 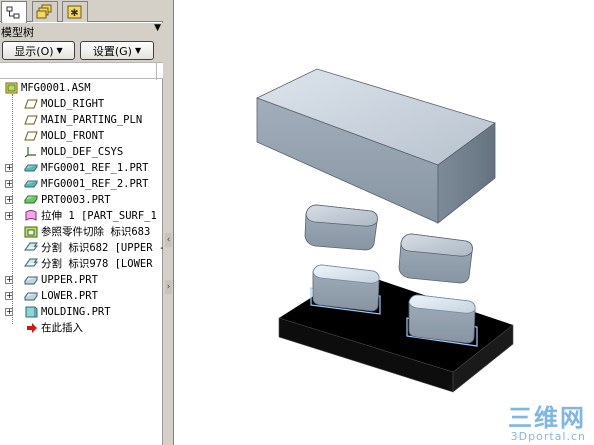 I want to click on tree-item-prt0003: + PRT0003.PRT, so click(x=81, y=200).